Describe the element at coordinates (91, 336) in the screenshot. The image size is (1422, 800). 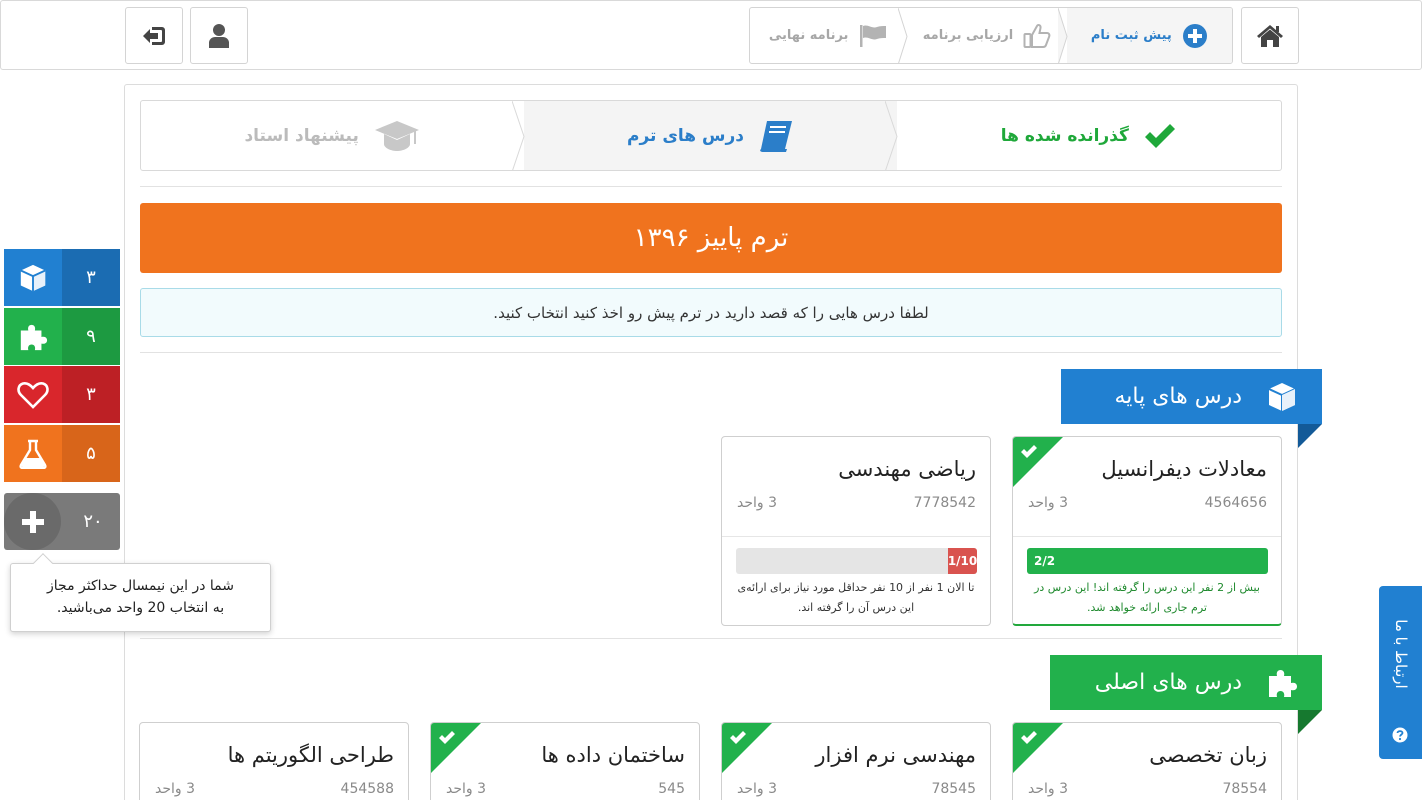
I see `counter-value: ۹` at that location.